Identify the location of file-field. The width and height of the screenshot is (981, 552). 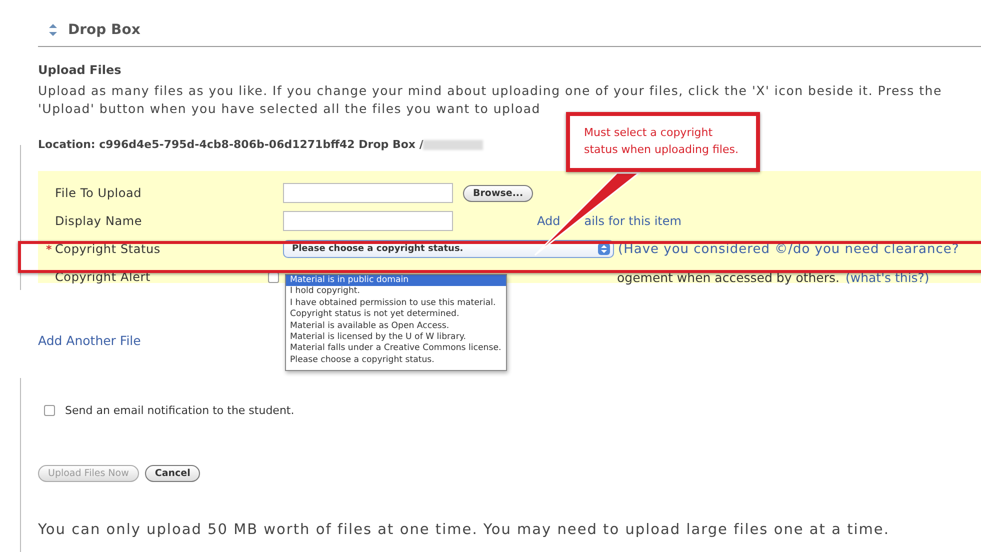
(368, 193).